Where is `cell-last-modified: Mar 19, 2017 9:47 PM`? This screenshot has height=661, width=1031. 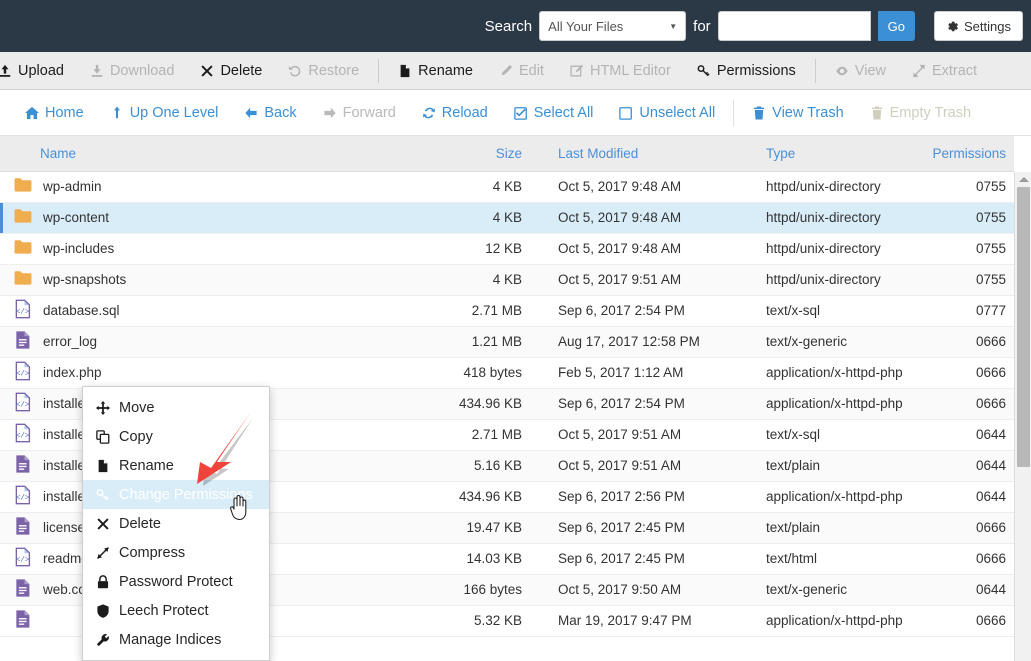 cell-last-modified: Mar 19, 2017 9:47 PM is located at coordinates (648, 621).